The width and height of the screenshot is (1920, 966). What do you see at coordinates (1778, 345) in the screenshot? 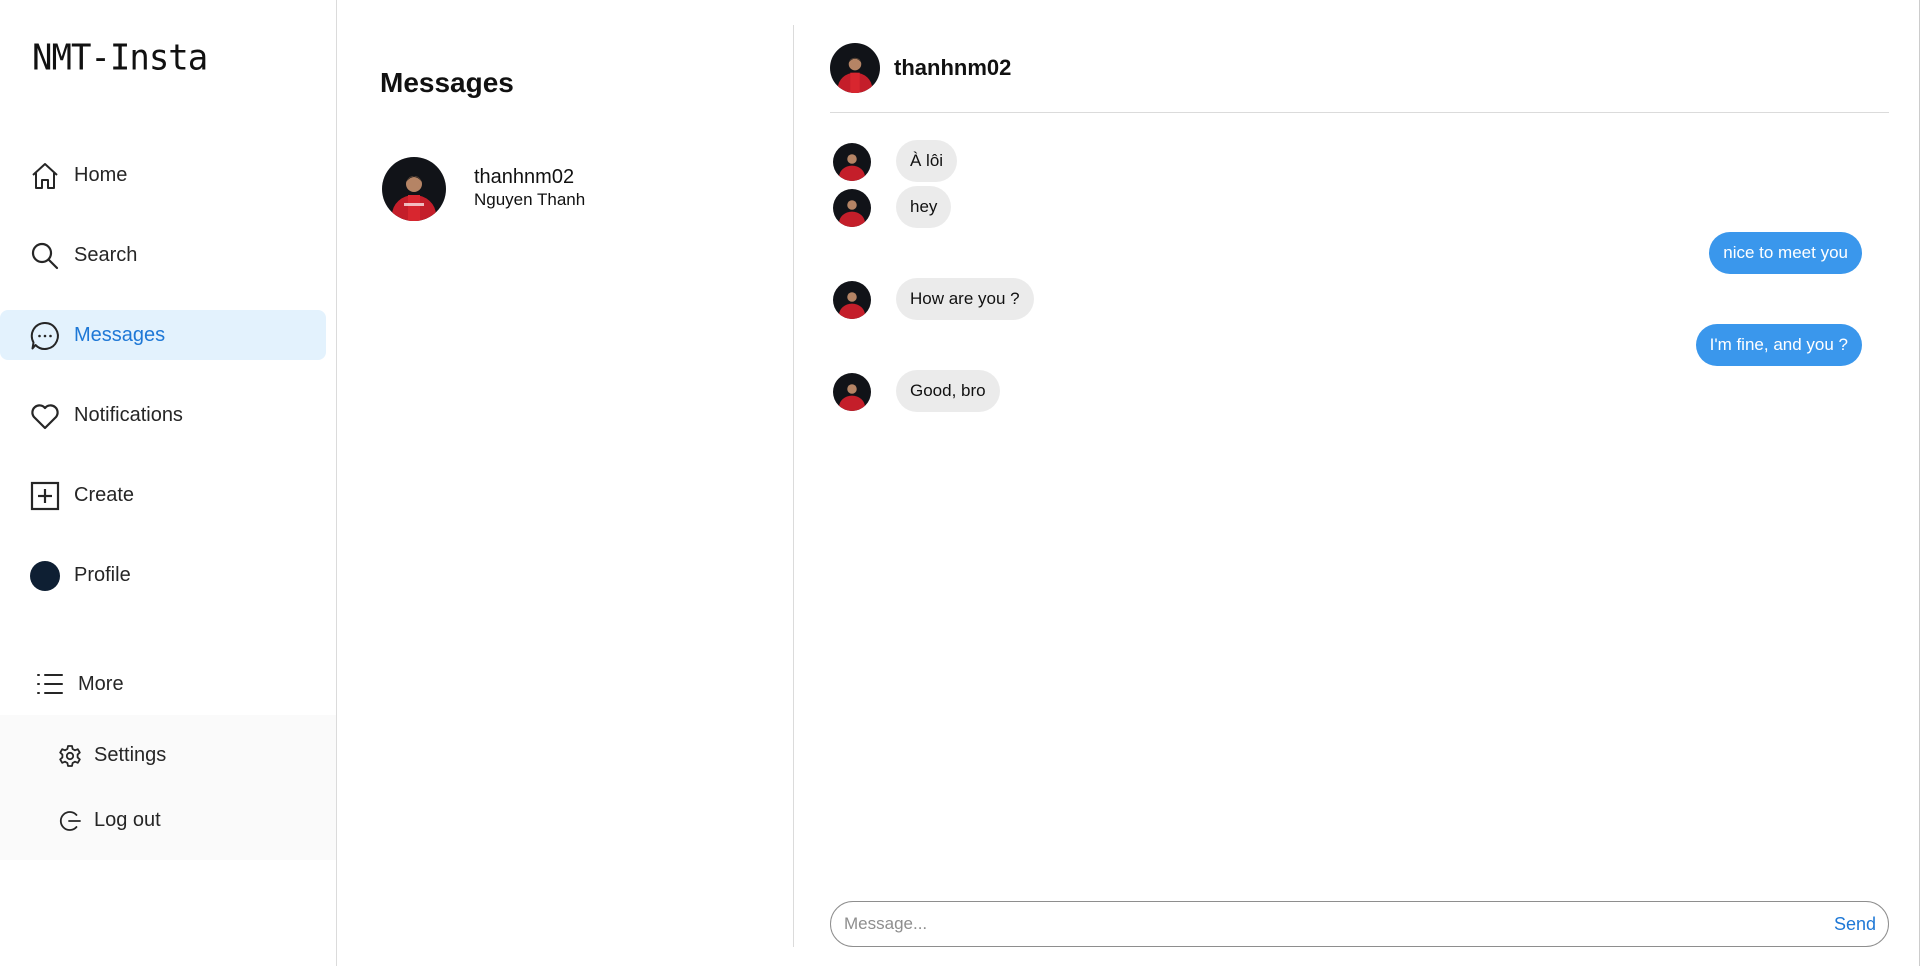
I see `message-bubble: I'm fine, and you ?` at bounding box center [1778, 345].